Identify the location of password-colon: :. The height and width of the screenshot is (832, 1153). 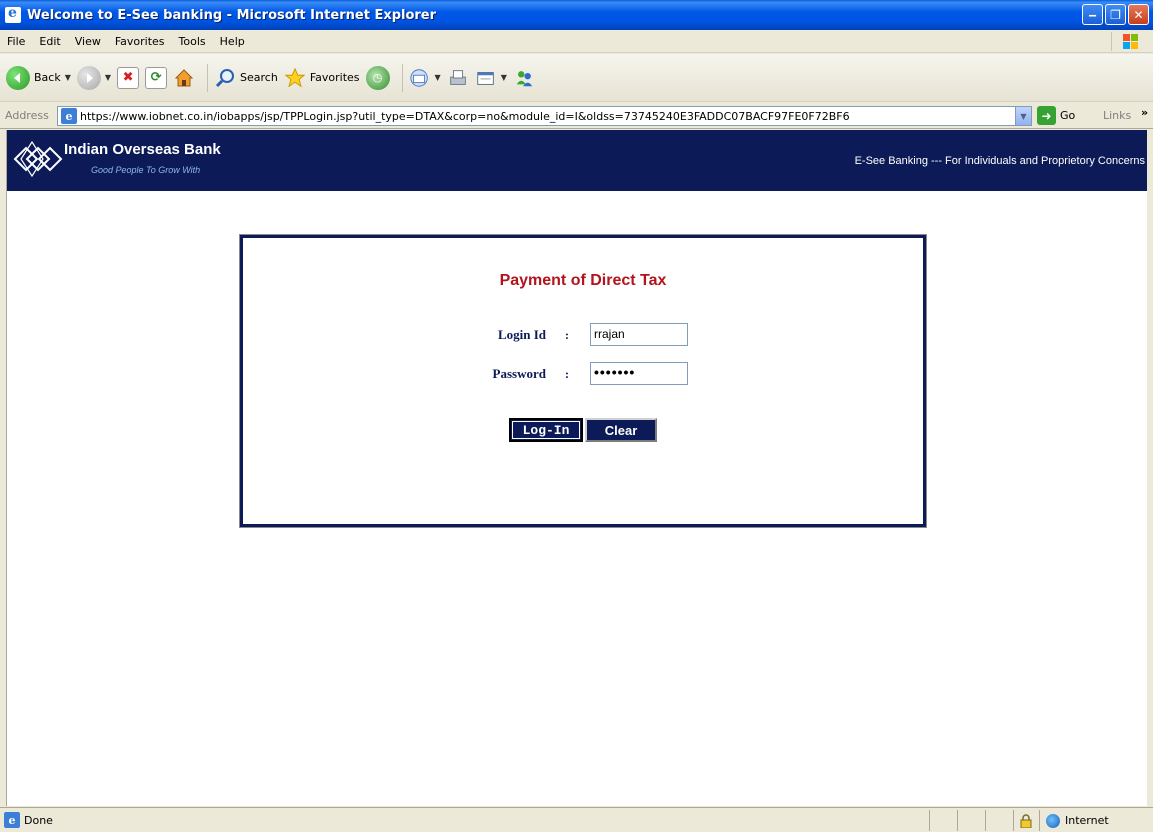
(567, 374).